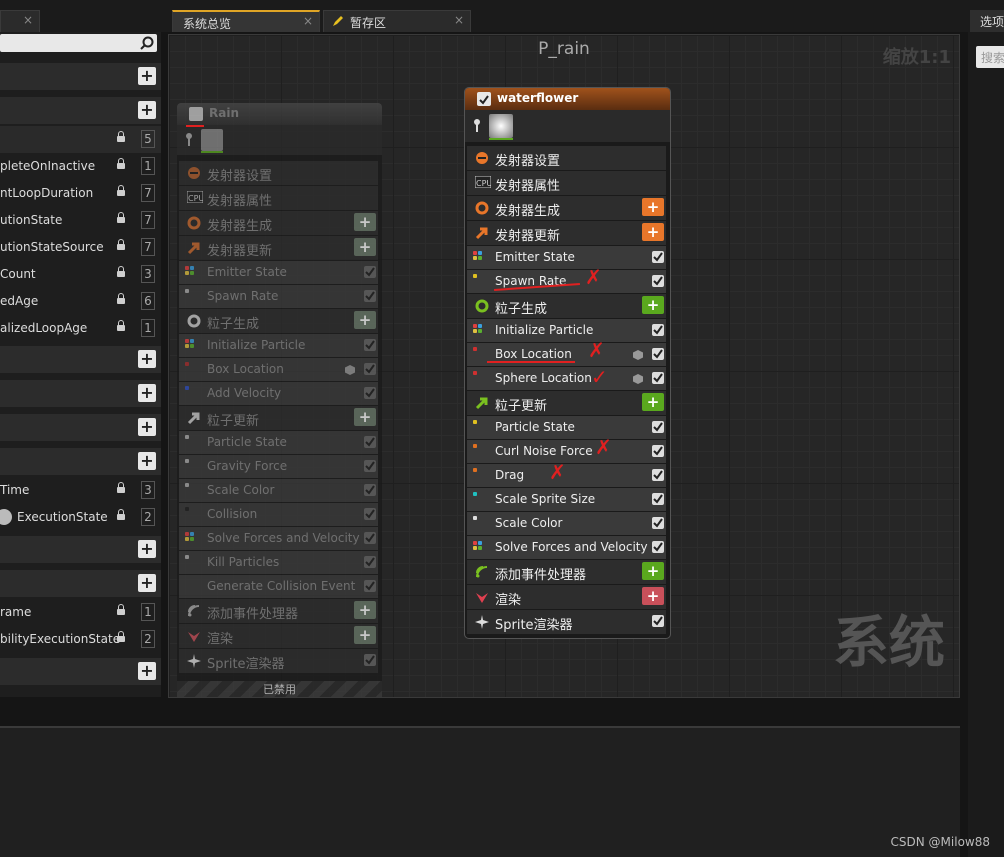 This screenshot has height=857, width=1004. What do you see at coordinates (80, 166) in the screenshot?
I see `parameter-row: pleteOnInactive 1` at bounding box center [80, 166].